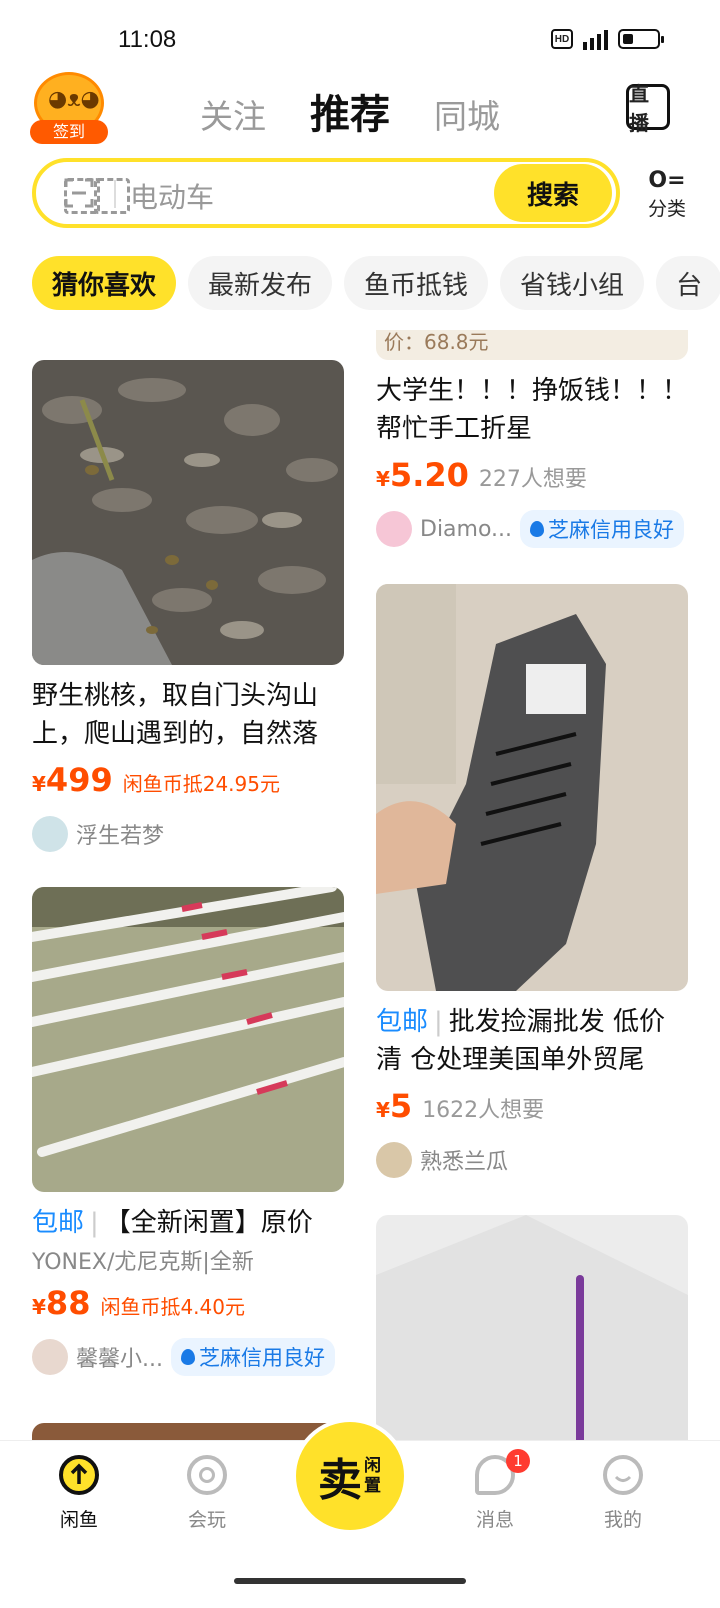 This screenshot has width=720, height=1608. Describe the element at coordinates (532, 410) in the screenshot. I see `product-title: 大学生！！！挣饭钱！！！帮忙手工折星` at that location.